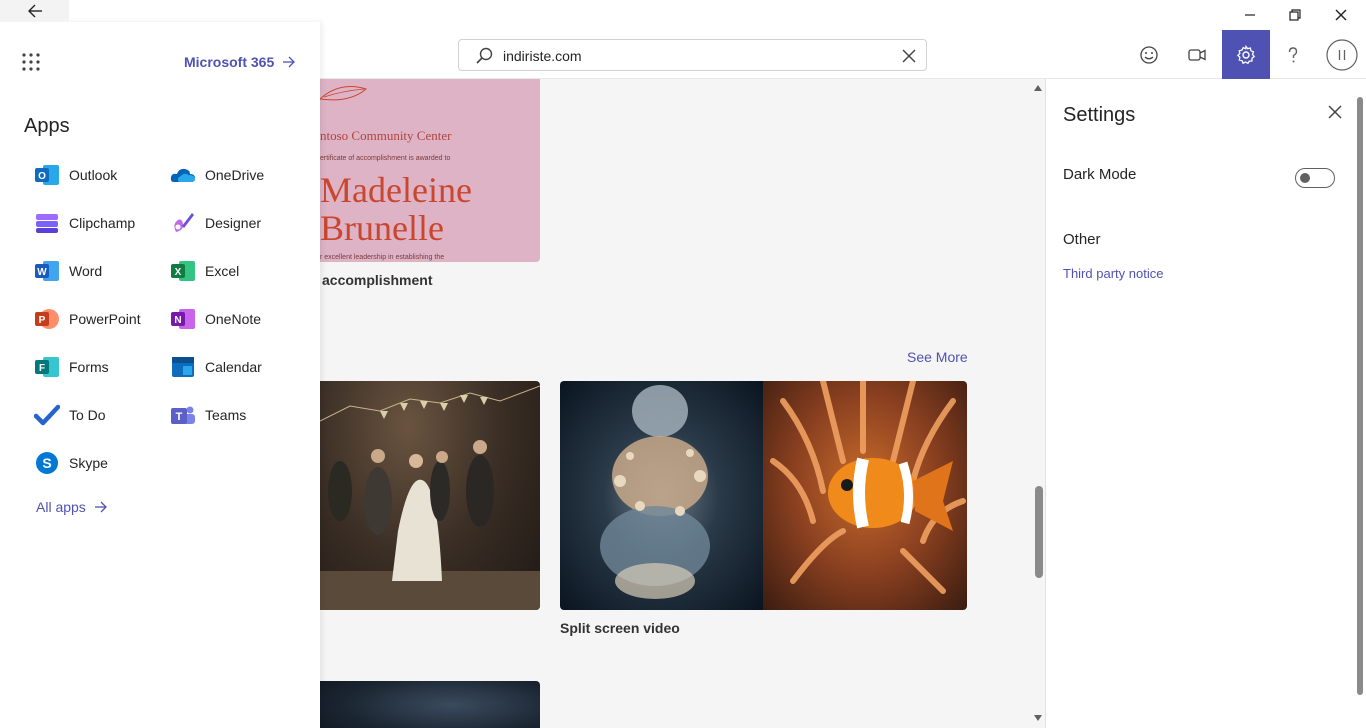 This screenshot has width=1366, height=728. What do you see at coordinates (178, 272) in the screenshot?
I see `svg-text: X` at bounding box center [178, 272].